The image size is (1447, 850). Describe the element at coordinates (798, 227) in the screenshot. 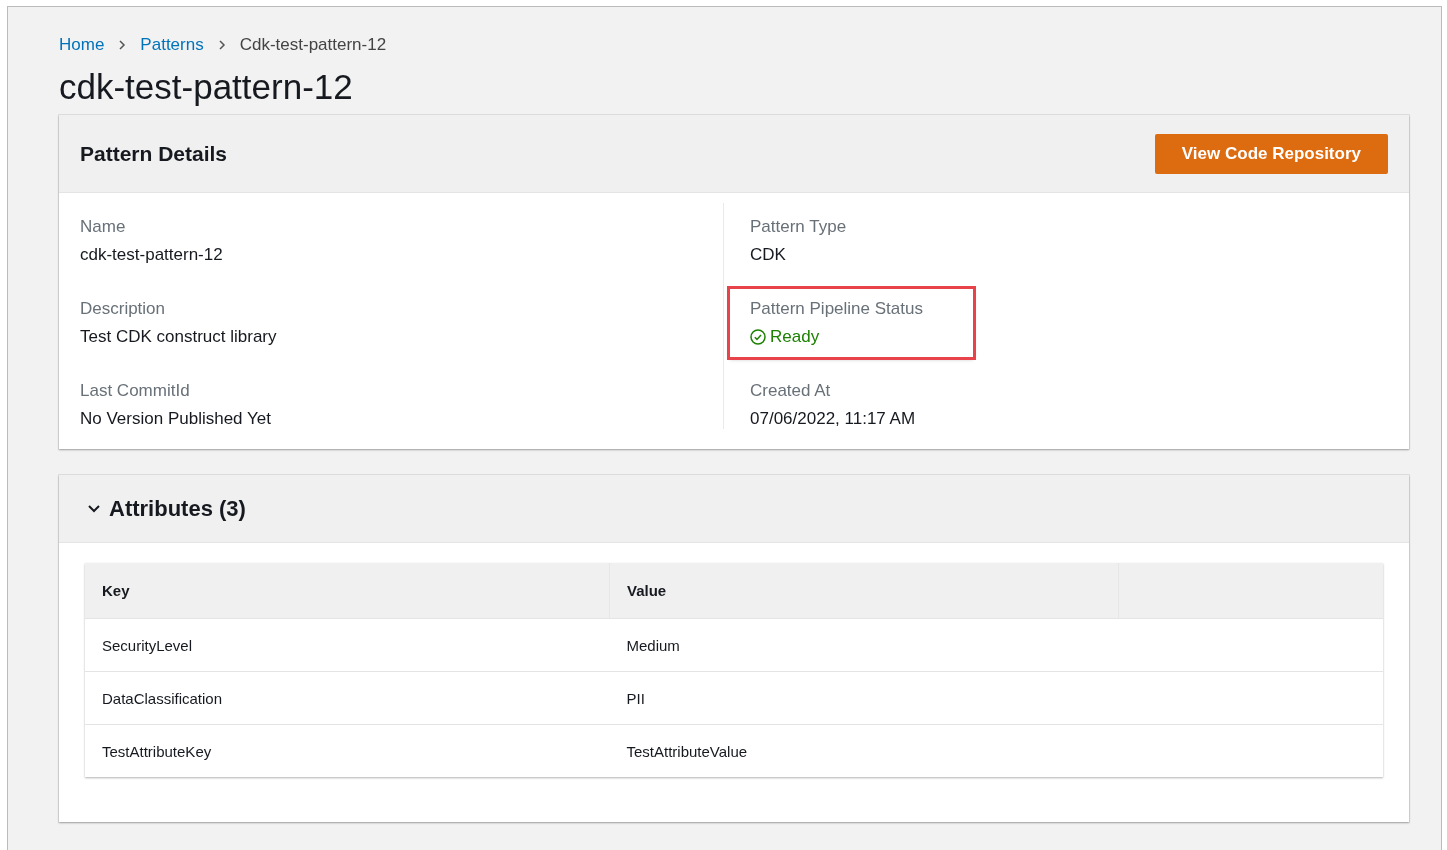

I see `field-label: Pattern Type` at that location.